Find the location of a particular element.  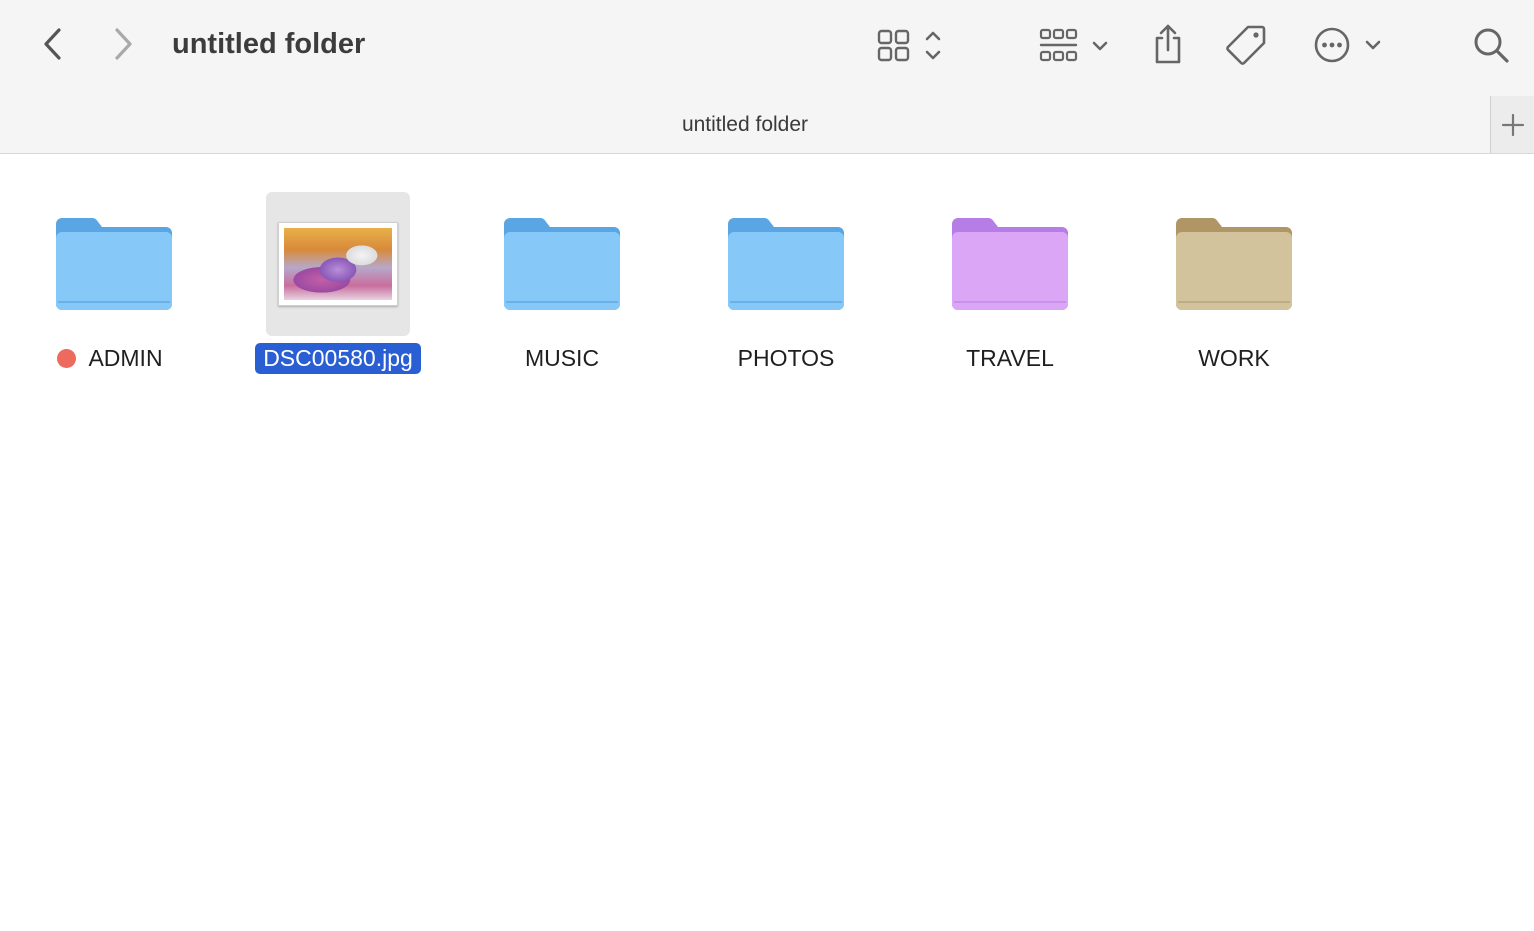

folder-work: WORK is located at coordinates (1234, 287).